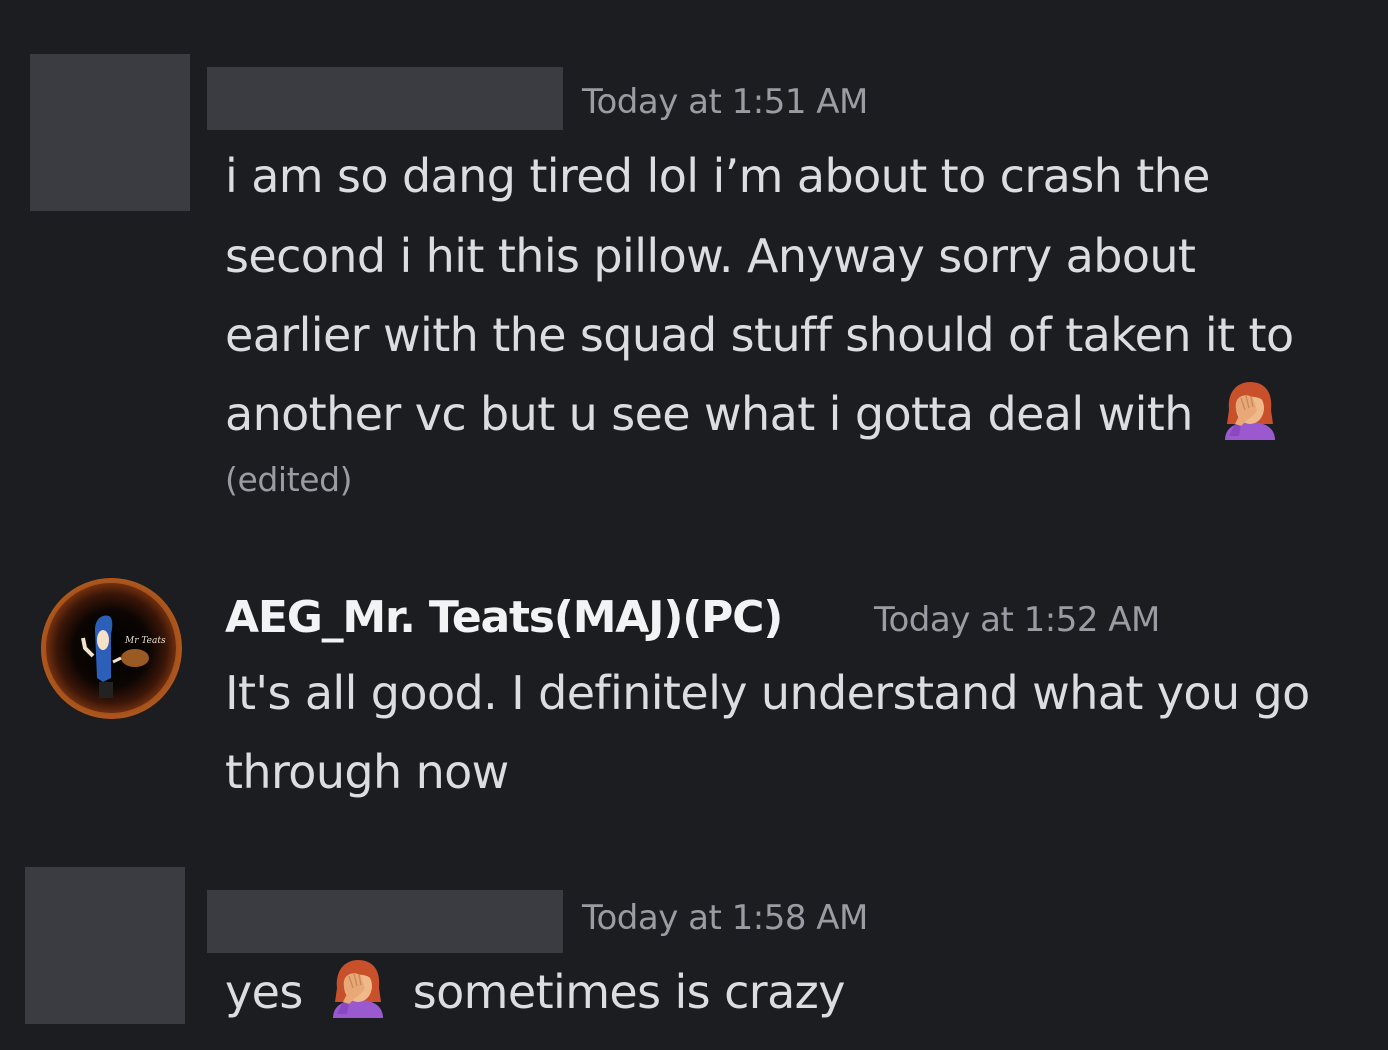 This screenshot has width=1388, height=1050. I want to click on edited-label: (edited), so click(289, 479).